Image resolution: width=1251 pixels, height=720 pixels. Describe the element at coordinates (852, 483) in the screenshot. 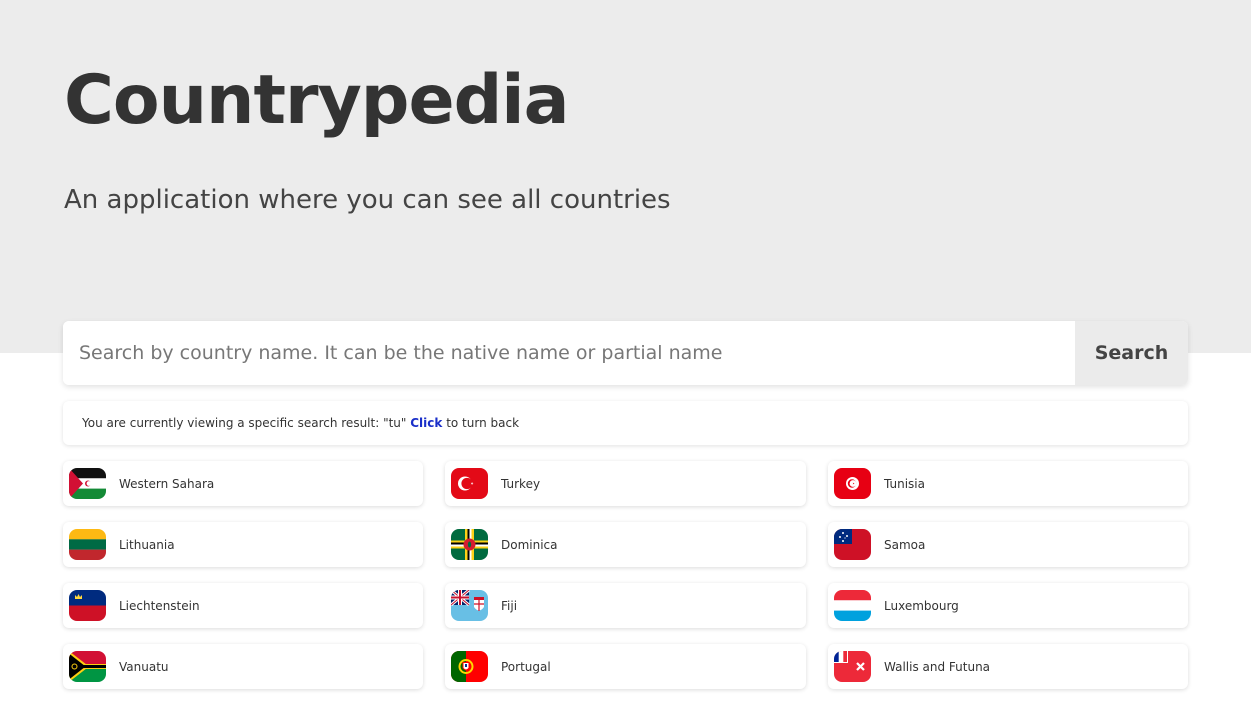

I see `tunisia-flag-icon` at that location.